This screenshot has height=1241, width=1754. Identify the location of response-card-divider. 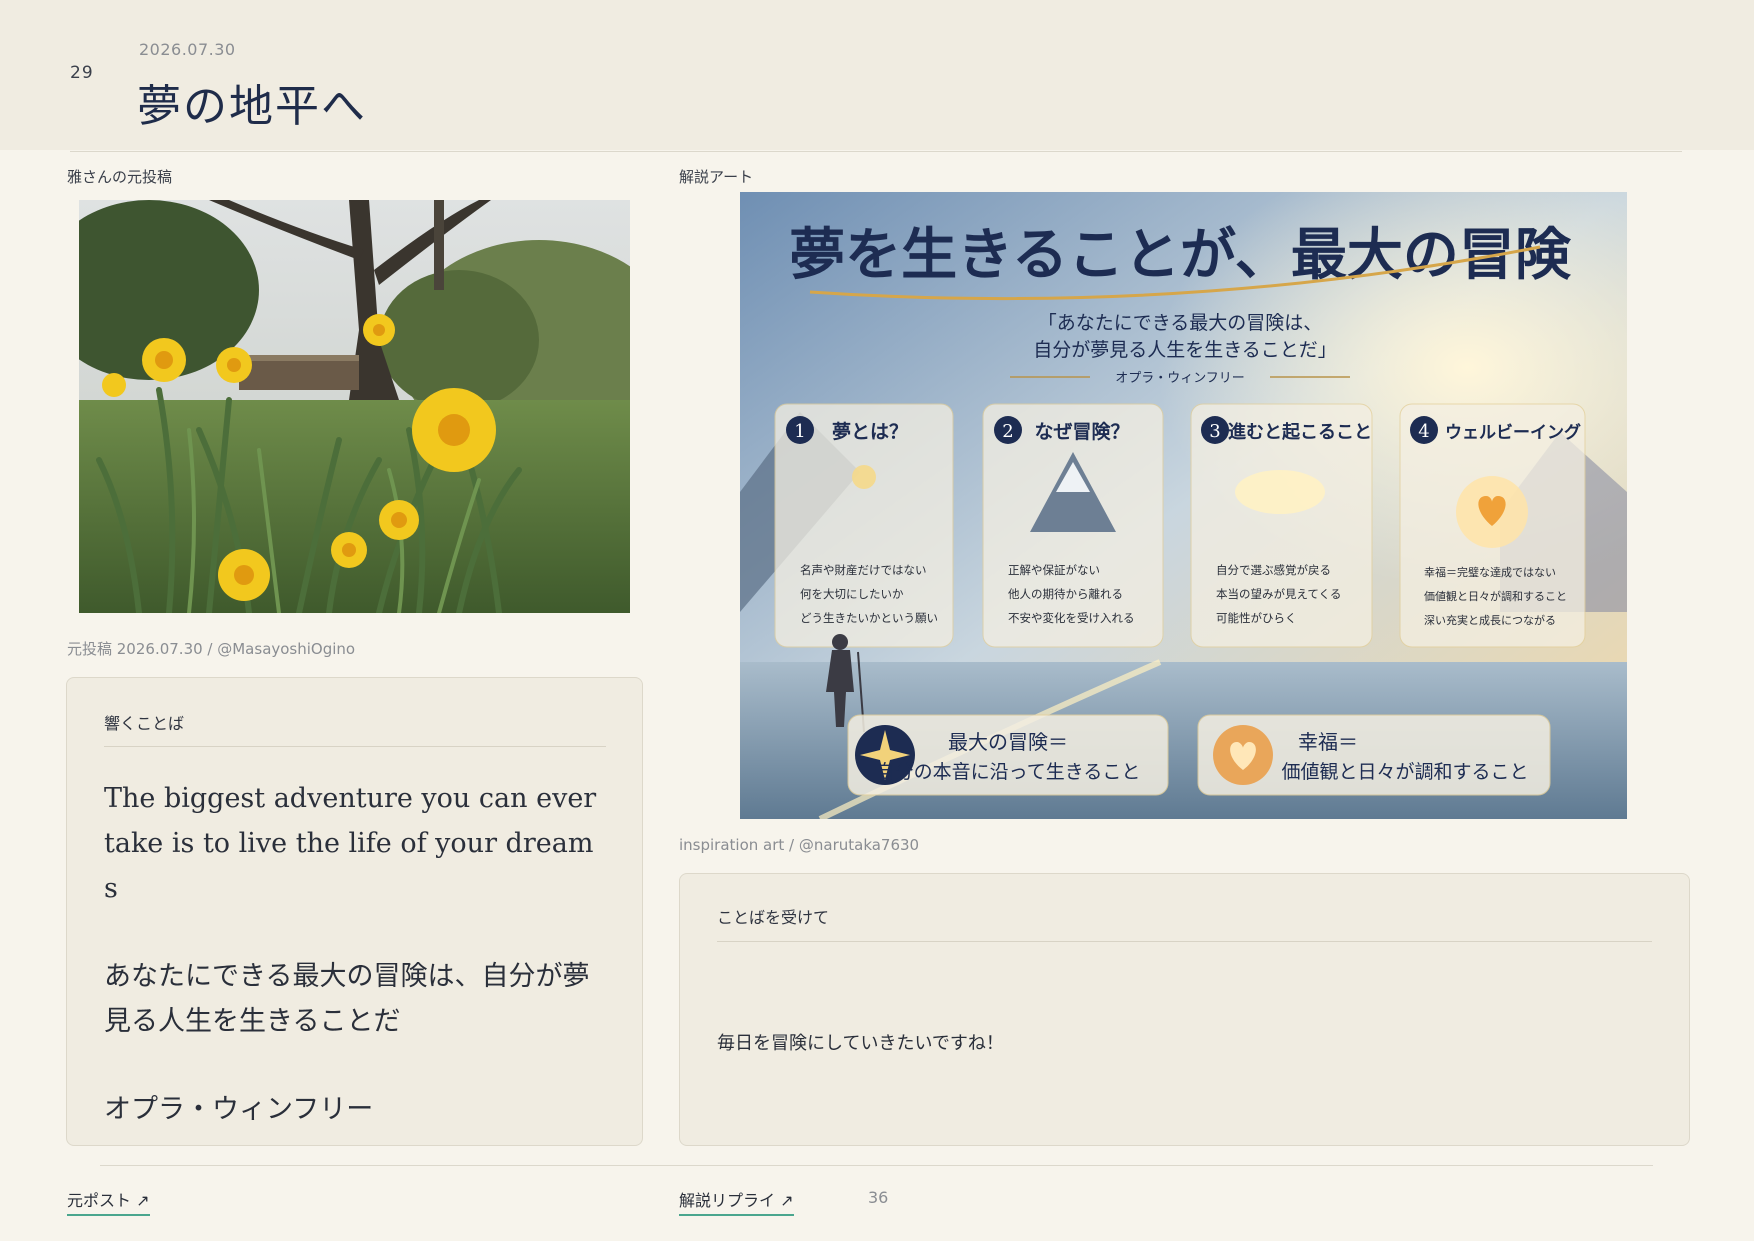
(1184, 941).